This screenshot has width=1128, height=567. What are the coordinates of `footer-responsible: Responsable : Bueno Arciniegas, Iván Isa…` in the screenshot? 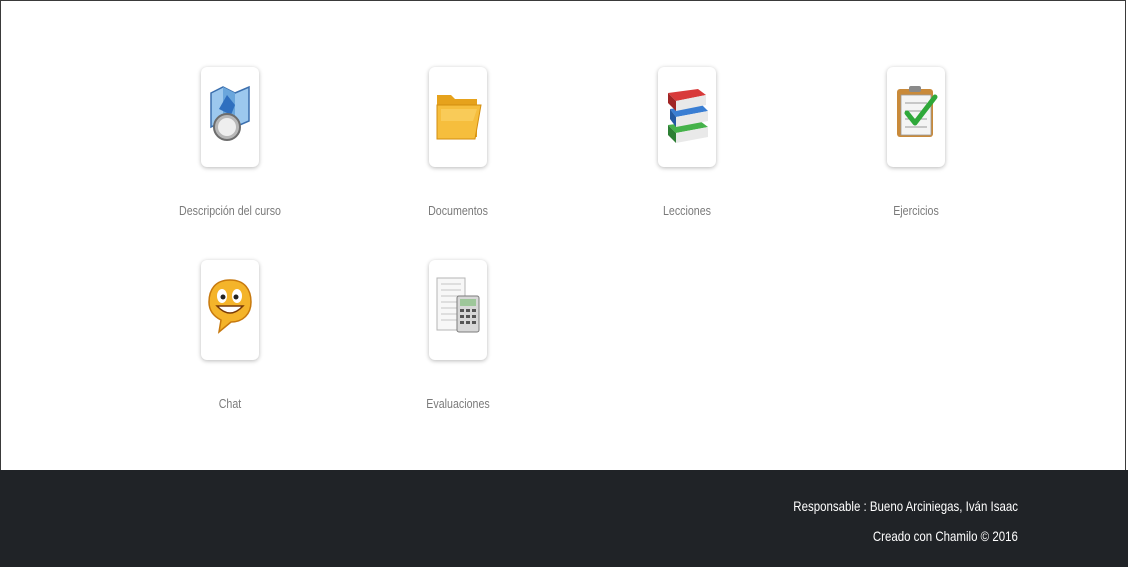 It's located at (905, 506).